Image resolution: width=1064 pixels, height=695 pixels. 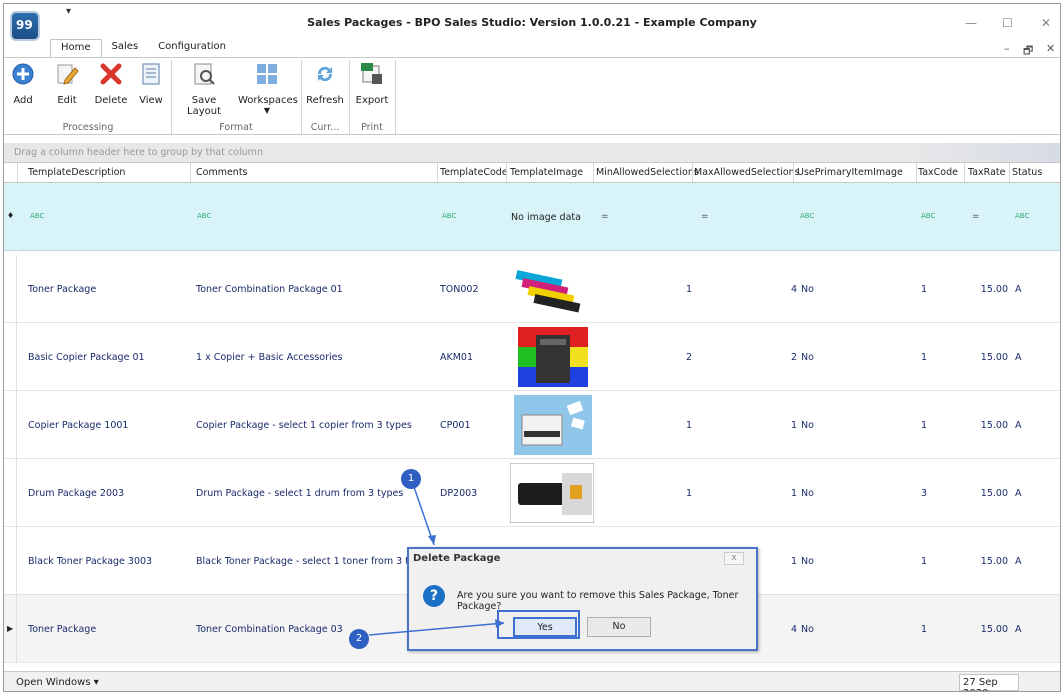 I want to click on toner-package-image, so click(x=552, y=289).